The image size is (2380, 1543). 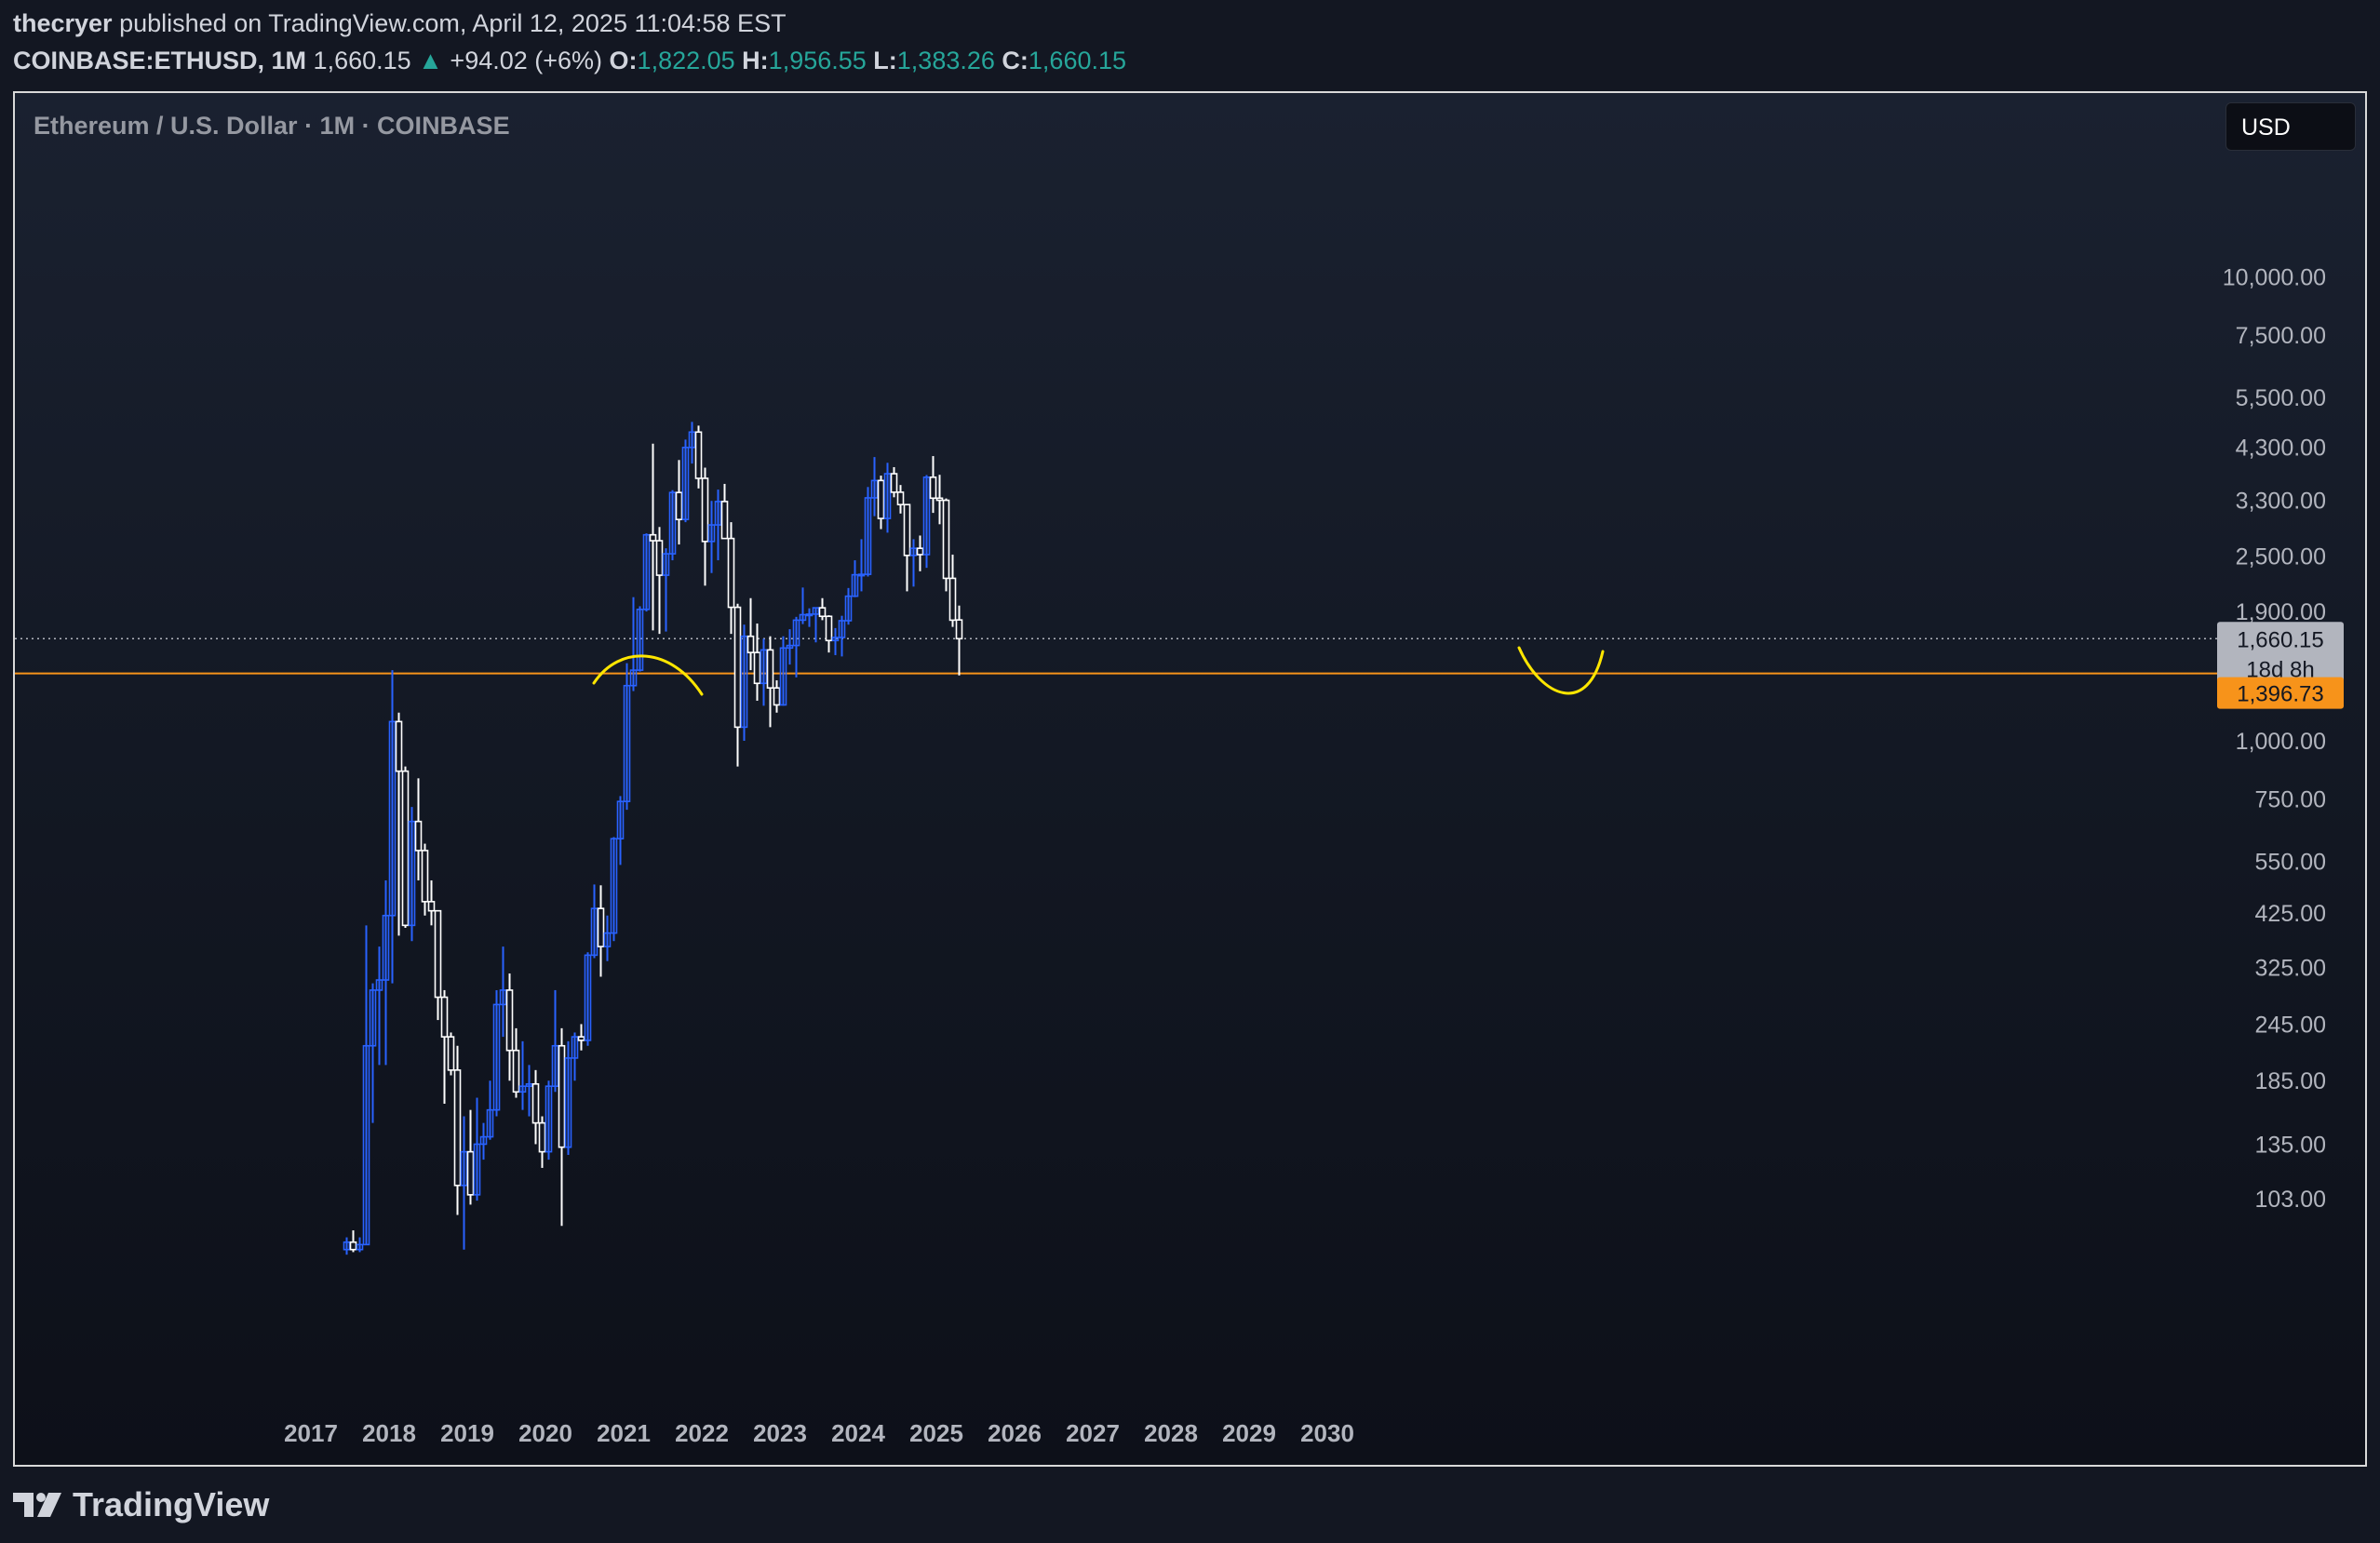 I want to click on low-value: 1,383.26, so click(x=945, y=60).